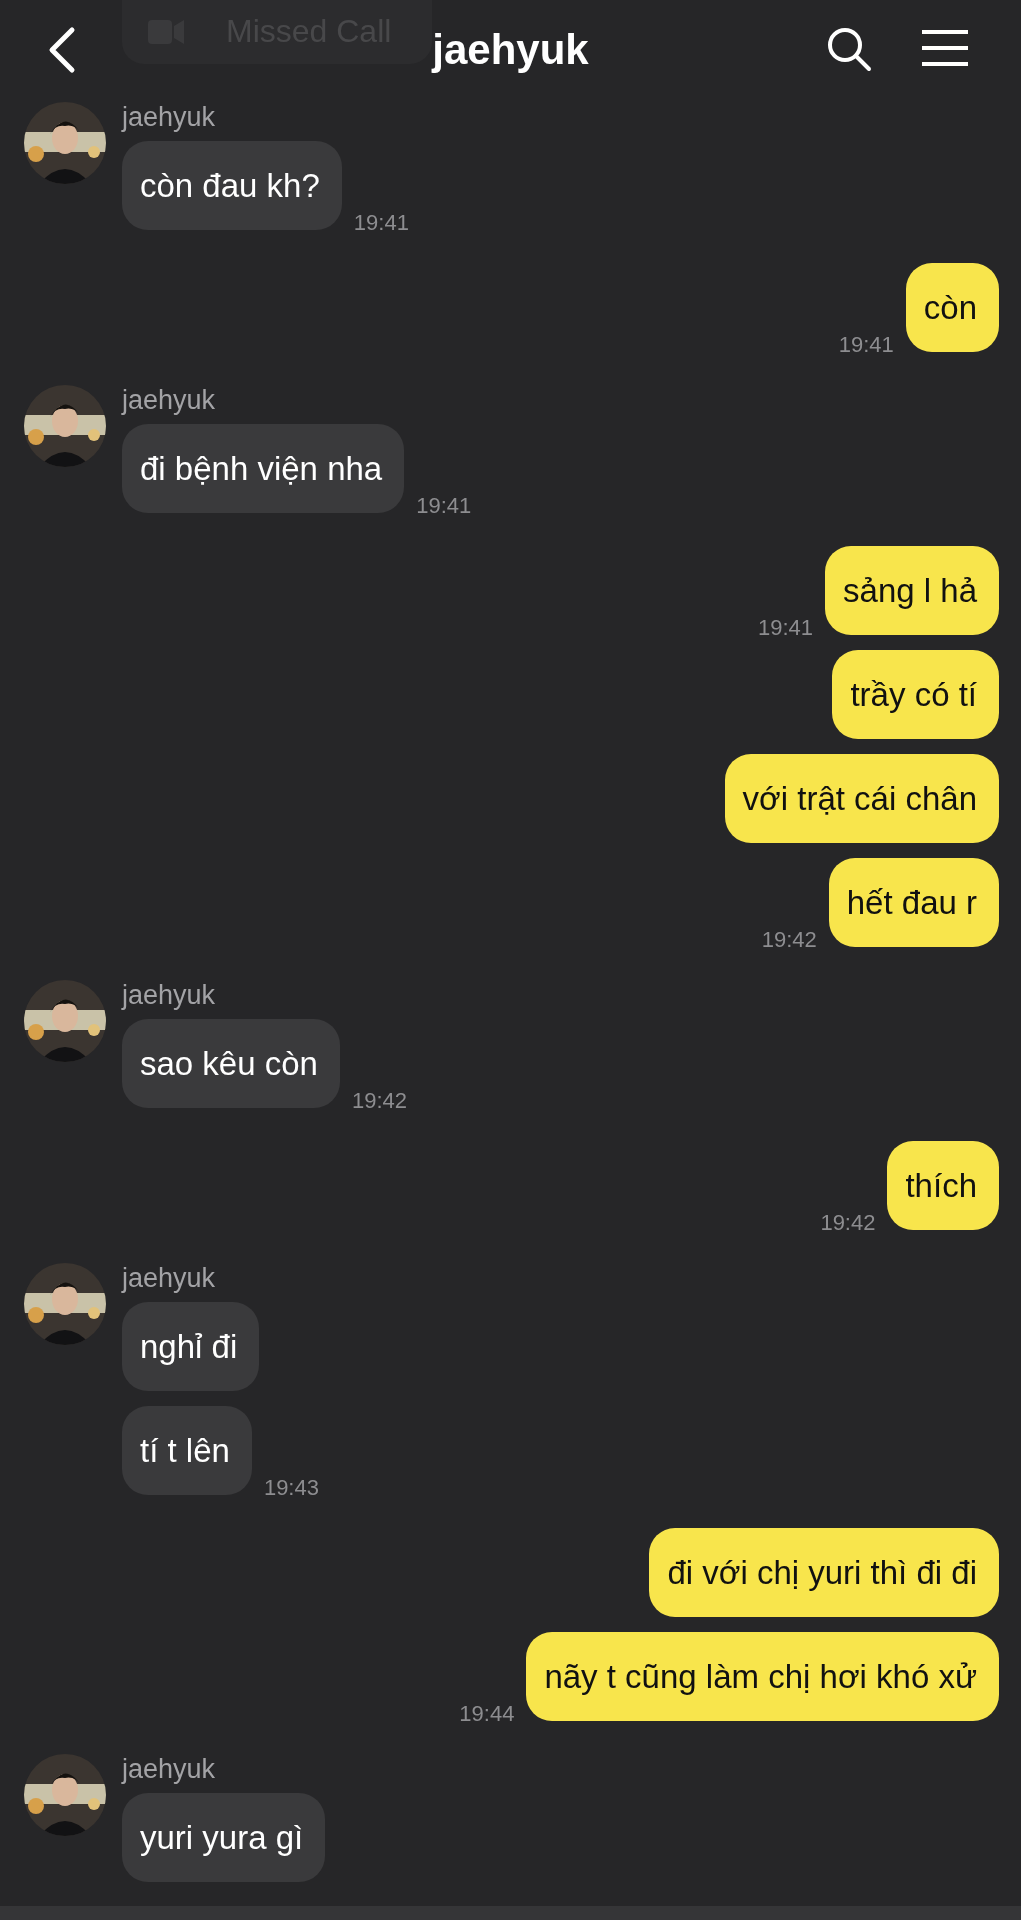 The height and width of the screenshot is (1920, 1021). I want to click on message-bubble: sao kêu còn, so click(231, 1063).